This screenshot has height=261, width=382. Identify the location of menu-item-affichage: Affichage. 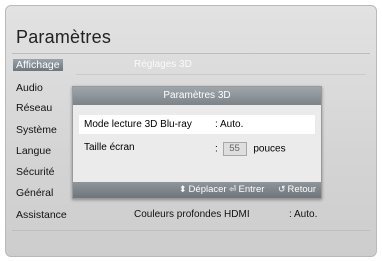
(38, 65).